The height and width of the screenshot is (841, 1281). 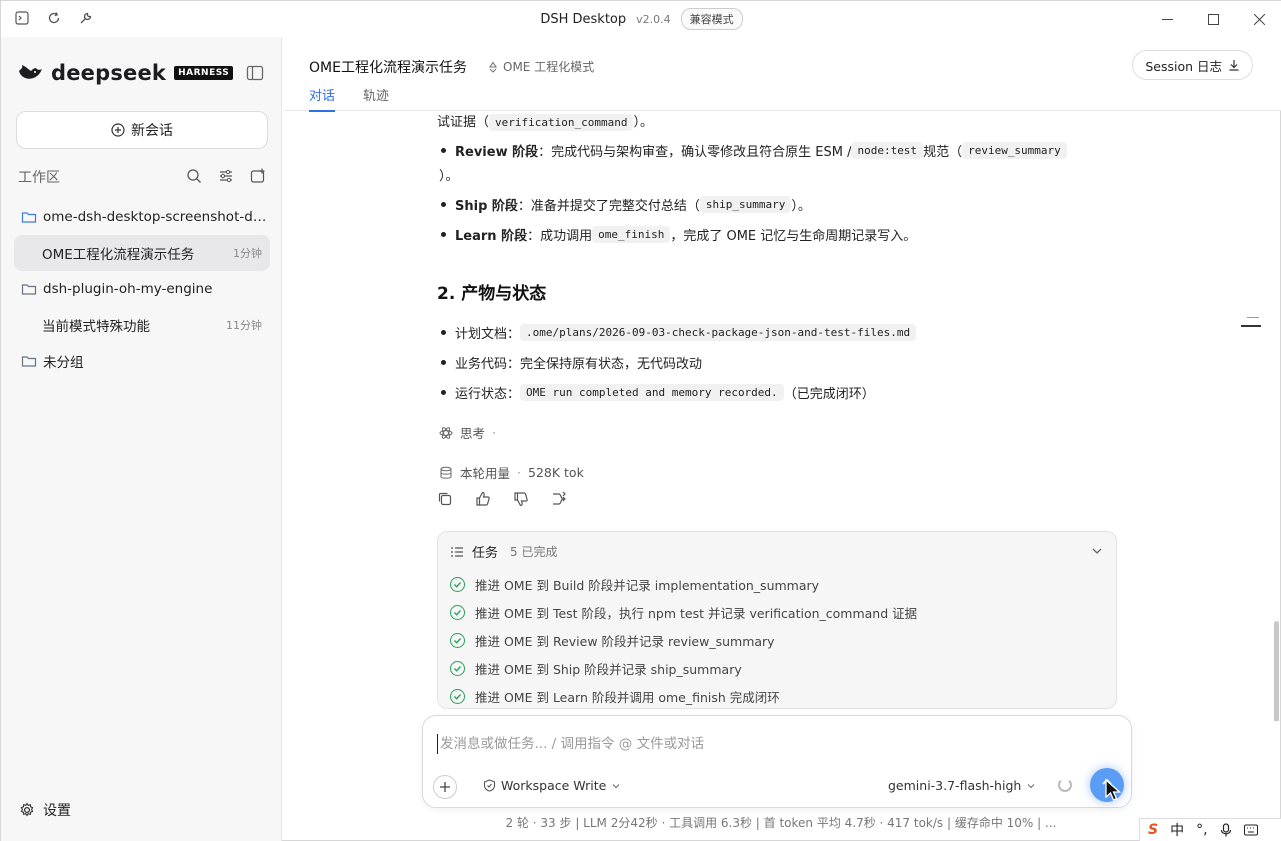 What do you see at coordinates (492, 294) in the screenshot?
I see `section-heading: 2. 产物与状态` at bounding box center [492, 294].